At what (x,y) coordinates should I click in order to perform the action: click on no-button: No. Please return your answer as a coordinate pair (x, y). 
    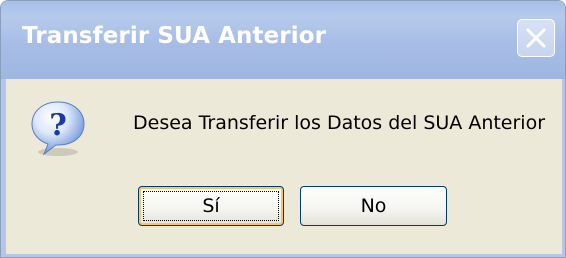
    Looking at the image, I should click on (373, 206).